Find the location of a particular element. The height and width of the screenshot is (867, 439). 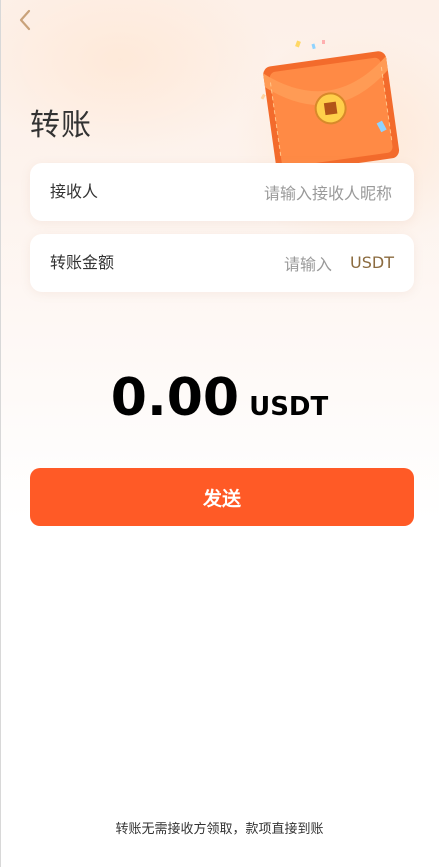

amount-total: 0.00 is located at coordinates (175, 398).